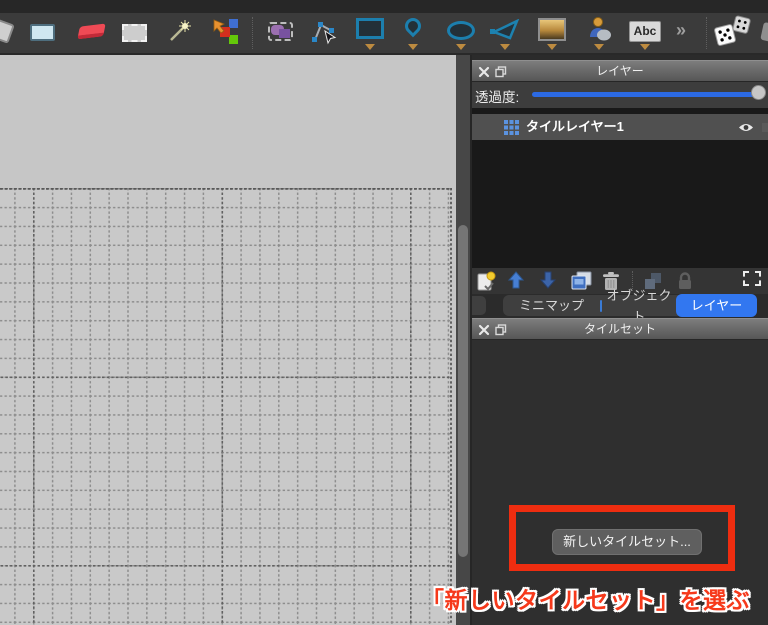 Image resolution: width=768 pixels, height=625 pixels. What do you see at coordinates (384, 6) in the screenshot?
I see `window-top-strip` at bounding box center [384, 6].